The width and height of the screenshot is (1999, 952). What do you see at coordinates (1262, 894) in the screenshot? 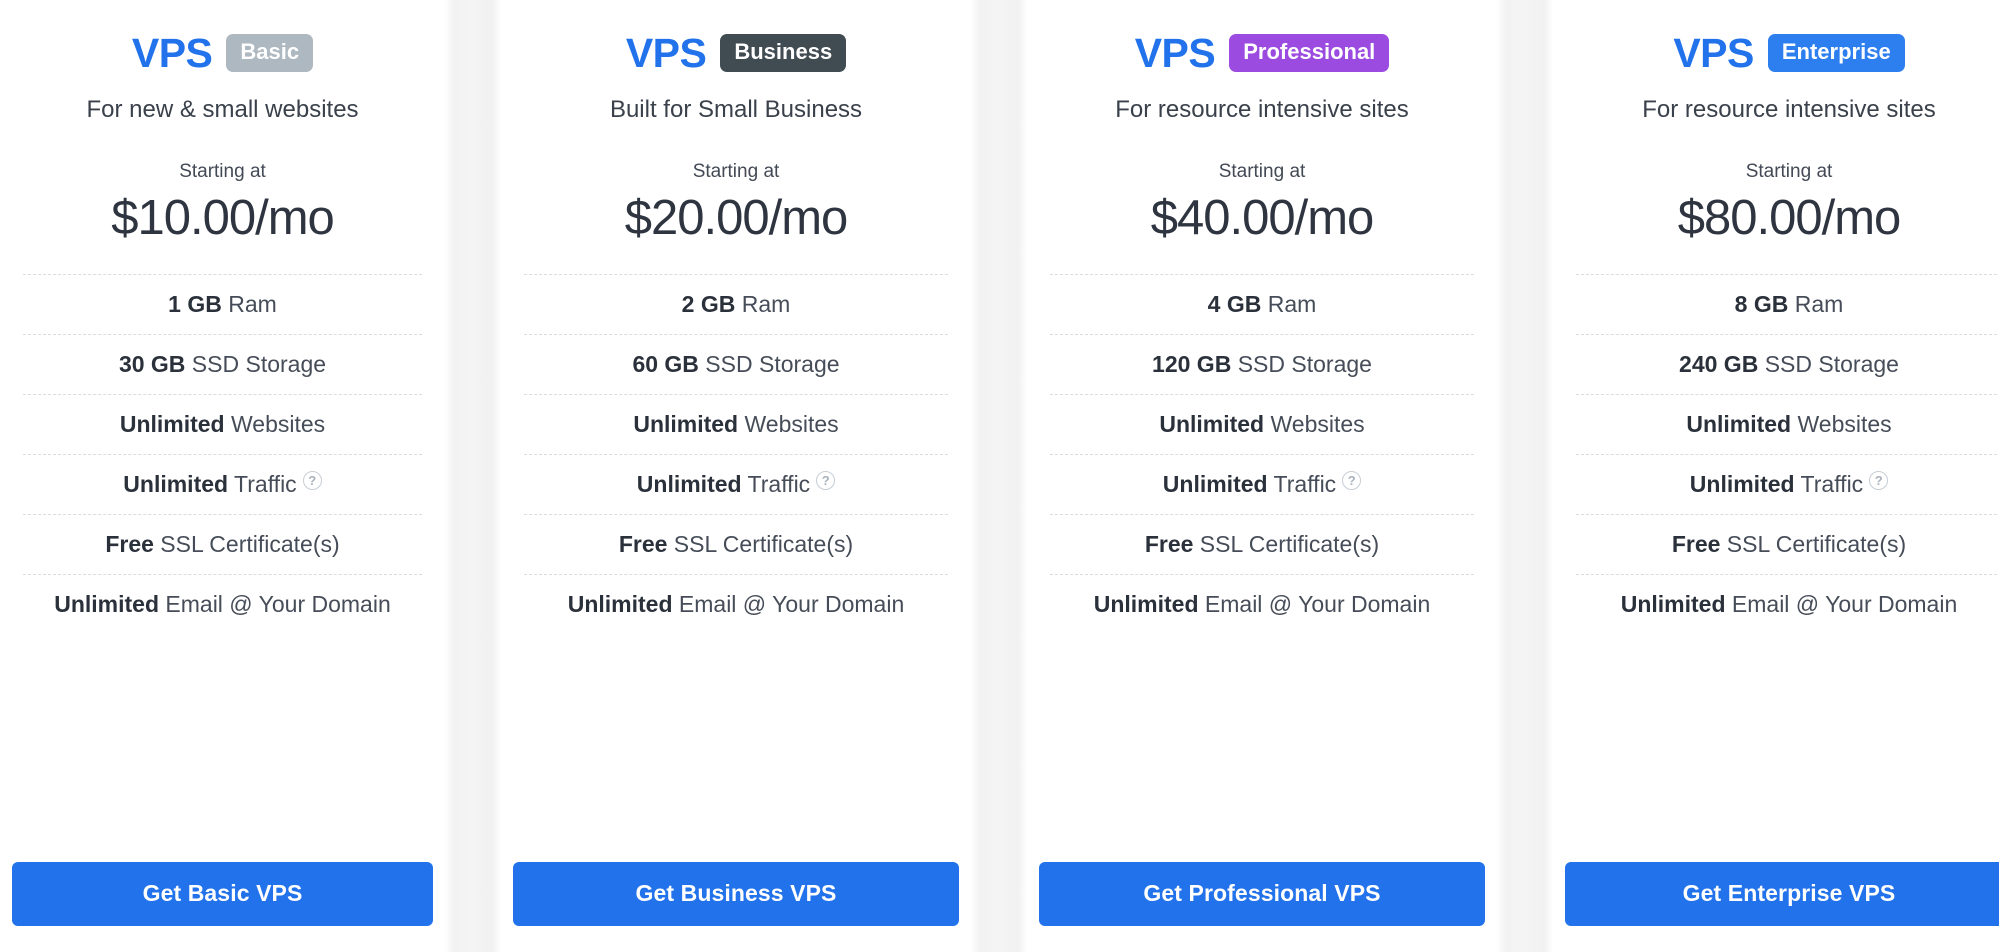
I see `get-plan-button: Get Professional VPS` at bounding box center [1262, 894].